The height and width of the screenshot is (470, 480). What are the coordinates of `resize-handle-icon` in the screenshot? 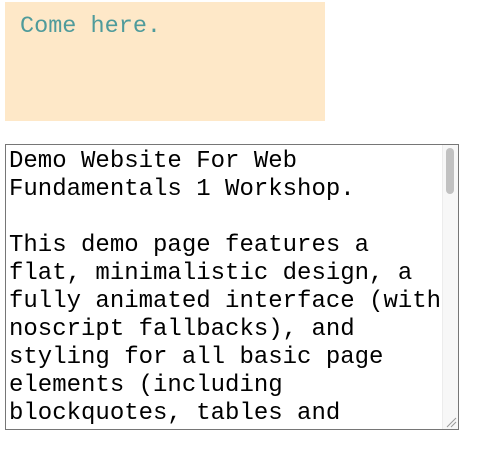 It's located at (450, 421).